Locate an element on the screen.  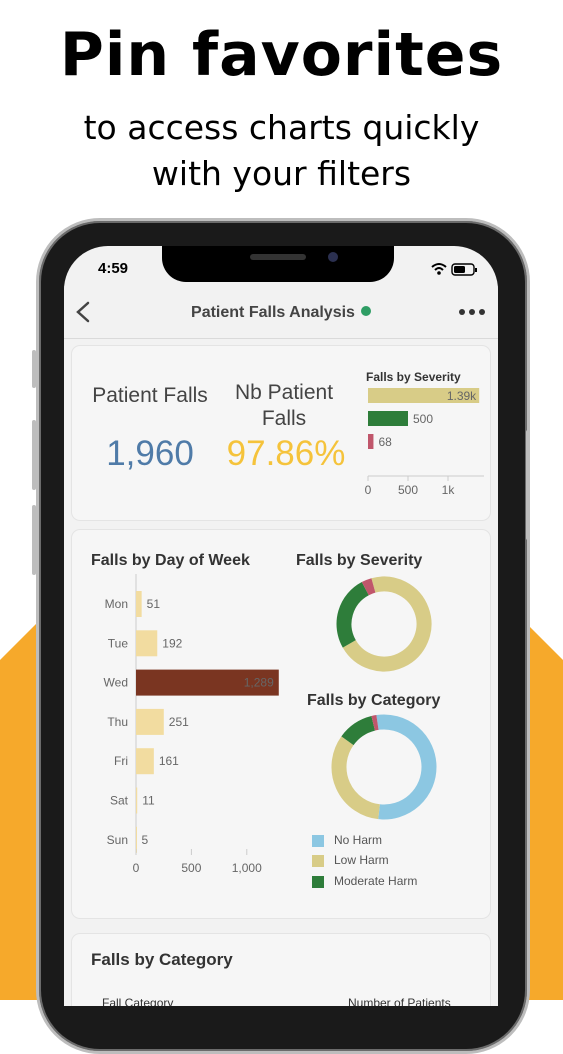
mini-severity-tick-label: 500 is located at coordinates (408, 490).